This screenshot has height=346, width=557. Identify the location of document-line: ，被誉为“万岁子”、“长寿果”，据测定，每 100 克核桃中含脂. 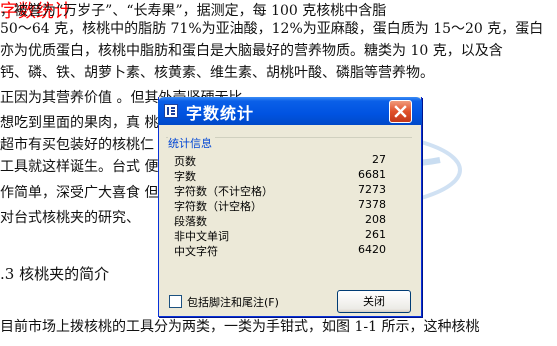
(193, 11).